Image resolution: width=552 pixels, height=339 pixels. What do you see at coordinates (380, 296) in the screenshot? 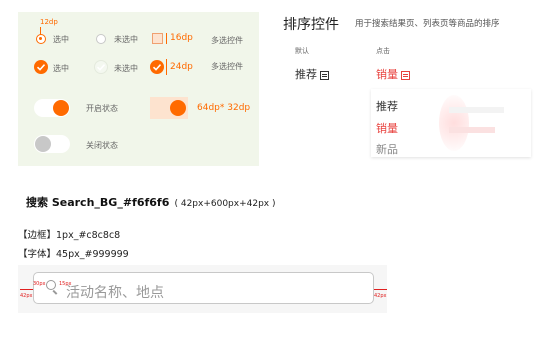
I see `right-margin-label: 42px` at bounding box center [380, 296].